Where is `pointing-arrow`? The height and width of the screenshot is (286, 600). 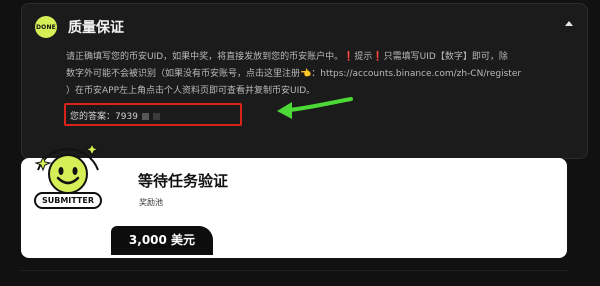
pointing-arrow is located at coordinates (315, 108).